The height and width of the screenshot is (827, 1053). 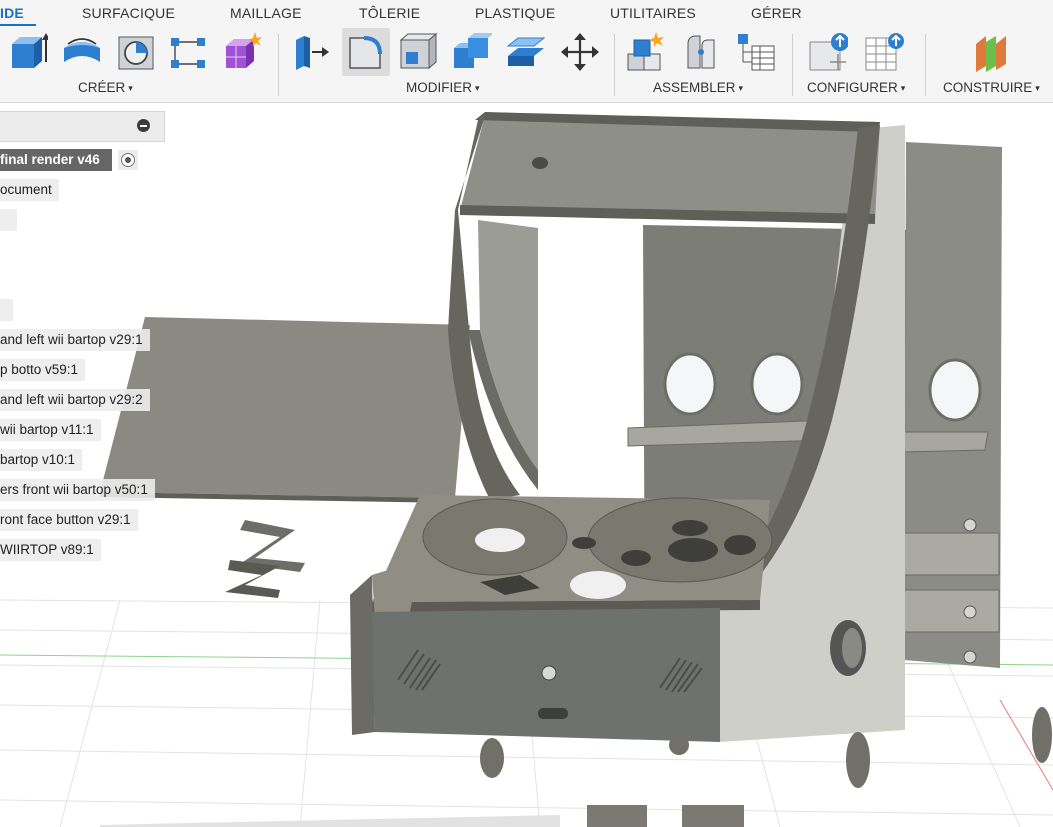 I want to click on modify-menu: MODIFIER ▾, so click(x=443, y=87).